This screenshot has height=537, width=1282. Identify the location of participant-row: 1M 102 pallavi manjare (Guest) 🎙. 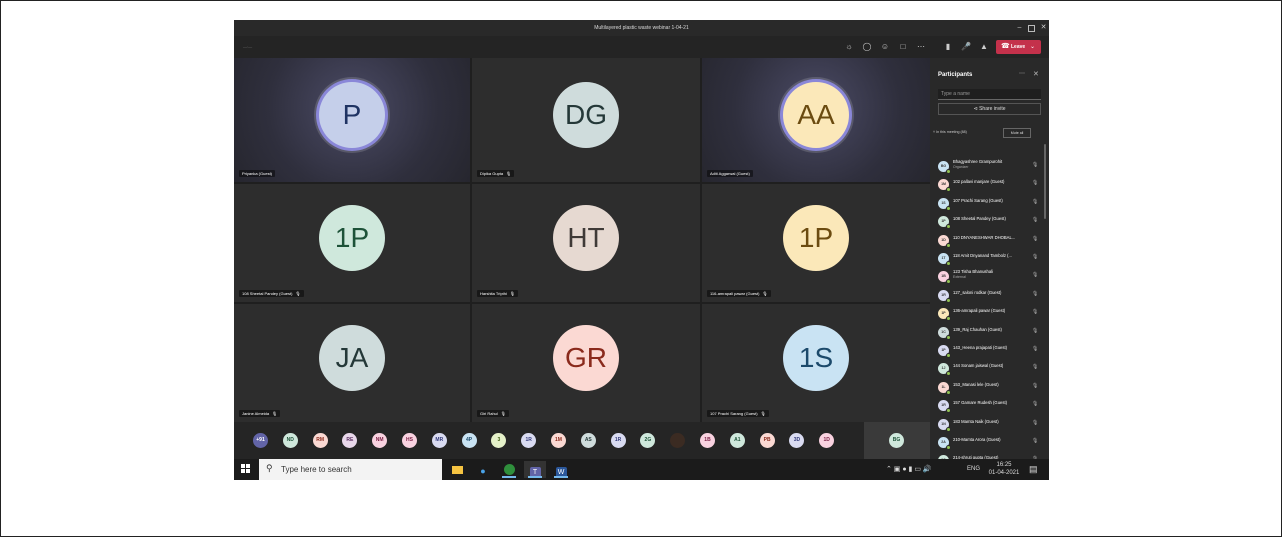
(989, 185).